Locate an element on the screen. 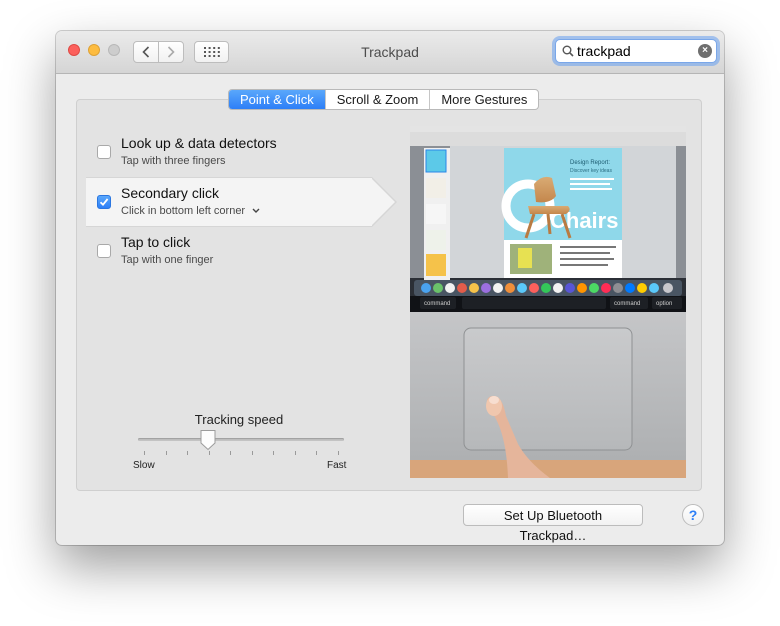  secondary-click-checkbox is located at coordinates (104, 202).